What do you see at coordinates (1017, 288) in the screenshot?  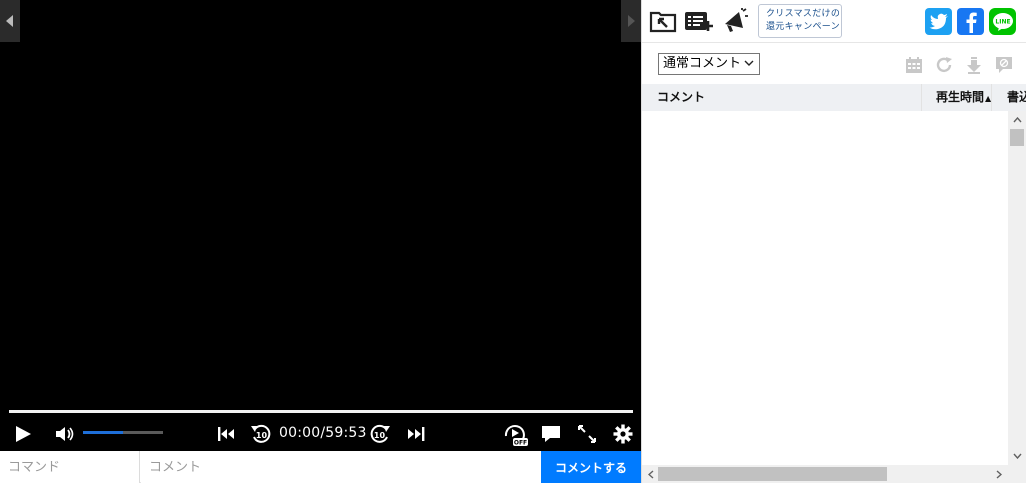 I see `vertical-scrollbar` at bounding box center [1017, 288].